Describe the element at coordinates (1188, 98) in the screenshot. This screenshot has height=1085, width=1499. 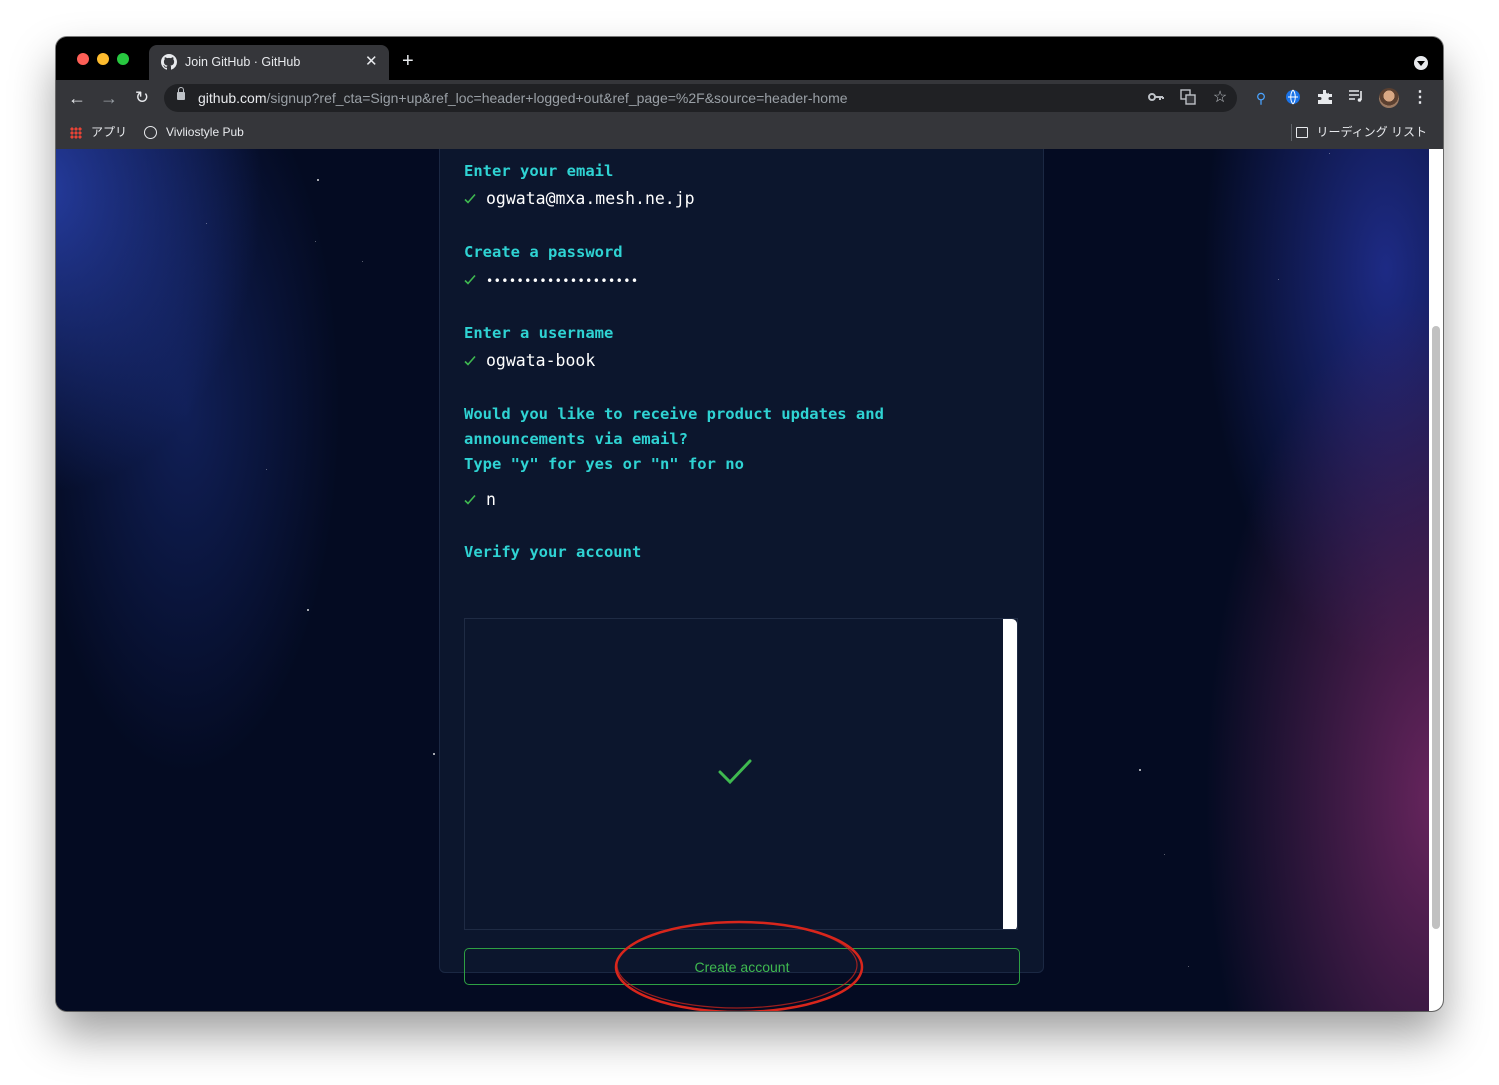
I see `translate-icon` at that location.